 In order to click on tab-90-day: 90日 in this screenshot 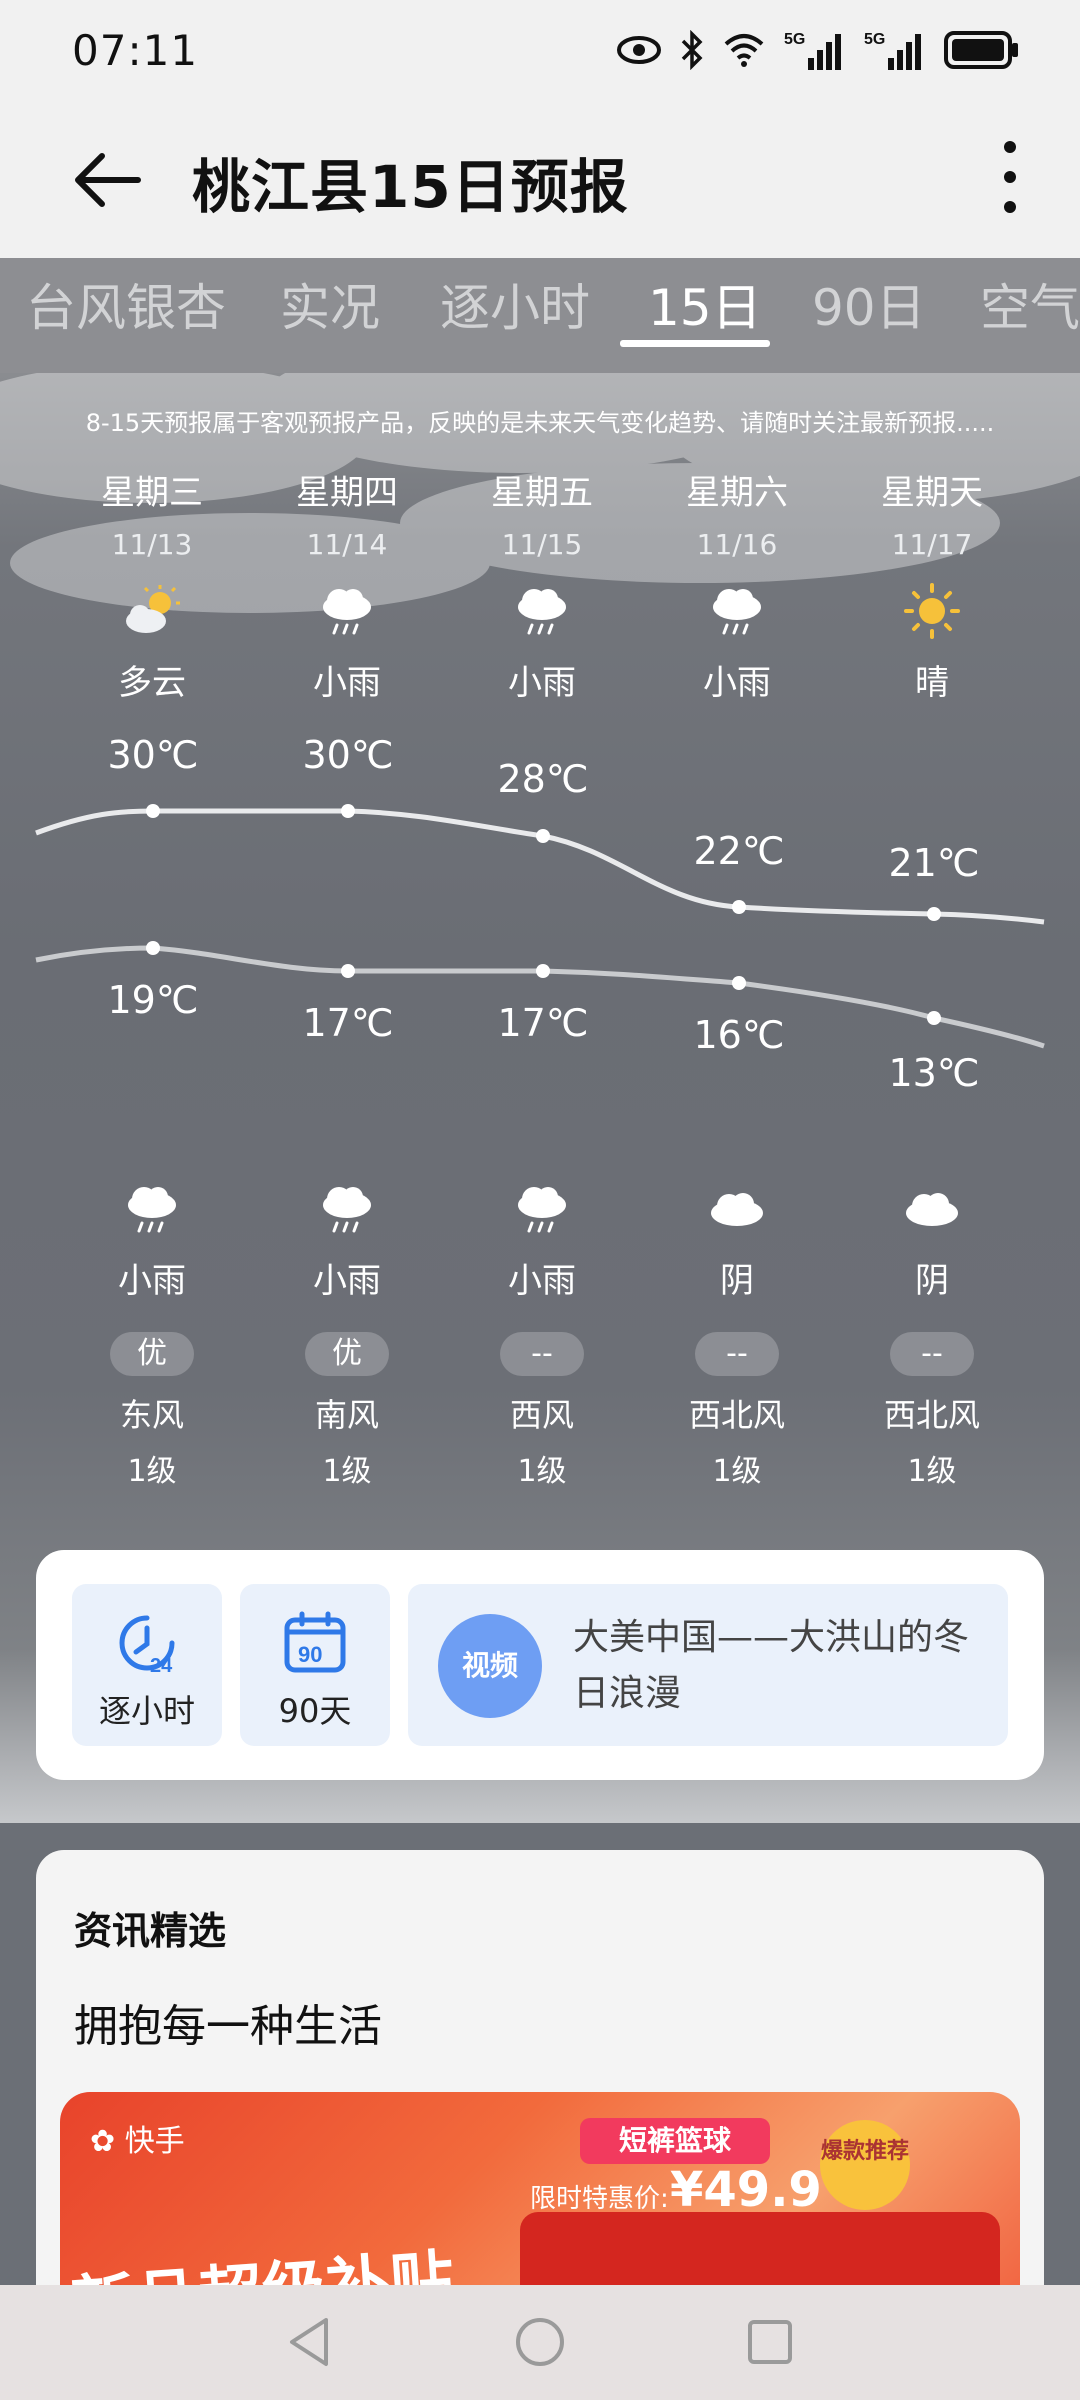, I will do `click(869, 315)`.